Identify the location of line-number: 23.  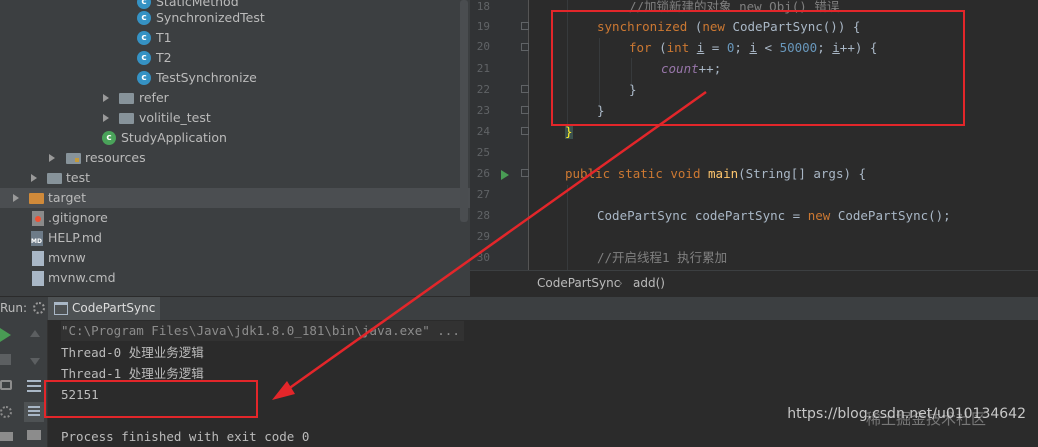
(483, 110).